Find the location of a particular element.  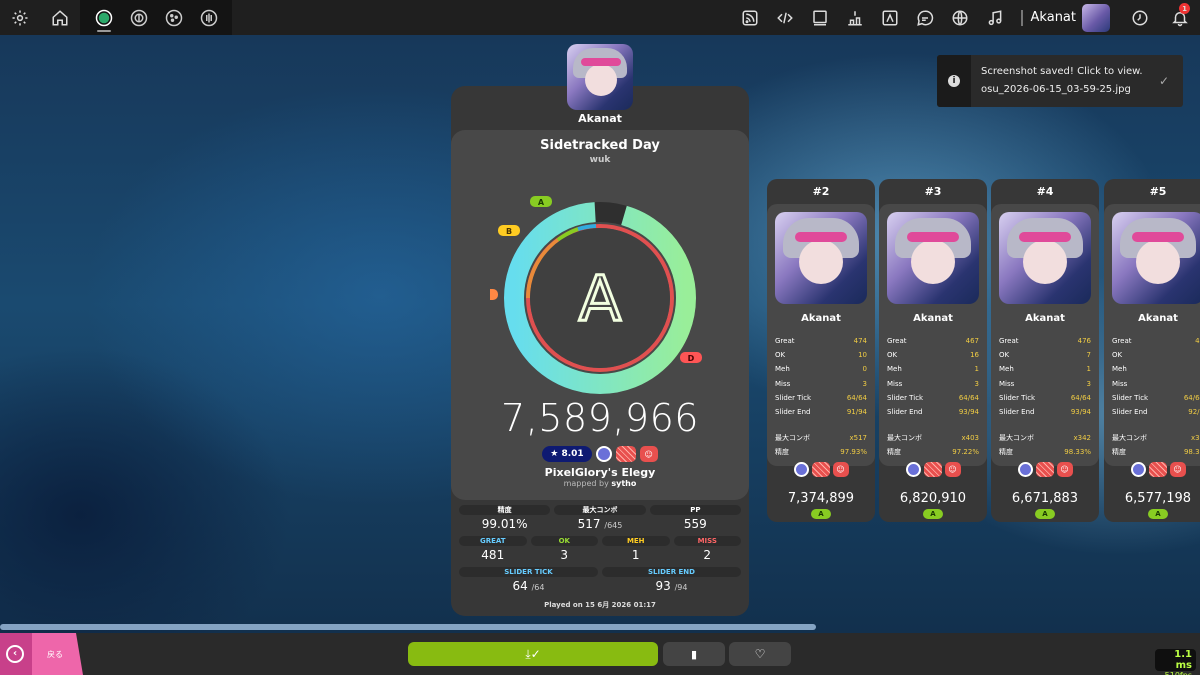

grade-marker-c: C is located at coordinates (494, 294).